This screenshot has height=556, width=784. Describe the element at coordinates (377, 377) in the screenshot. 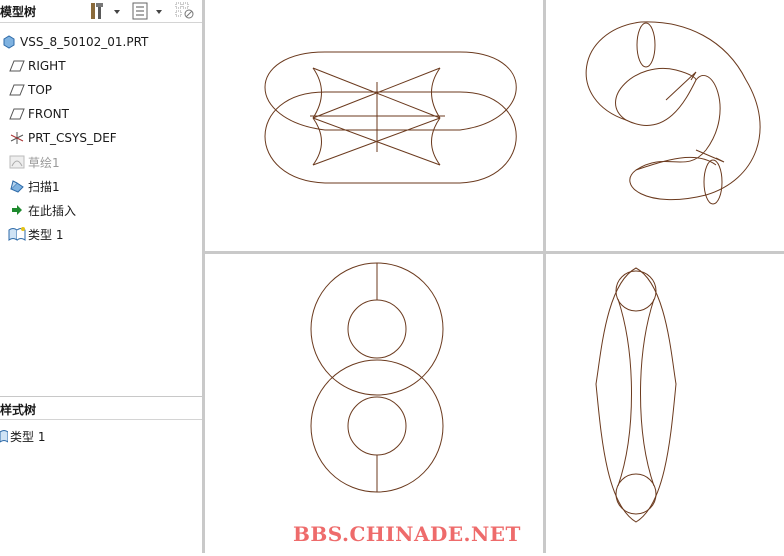

I see `wireframe-top` at that location.